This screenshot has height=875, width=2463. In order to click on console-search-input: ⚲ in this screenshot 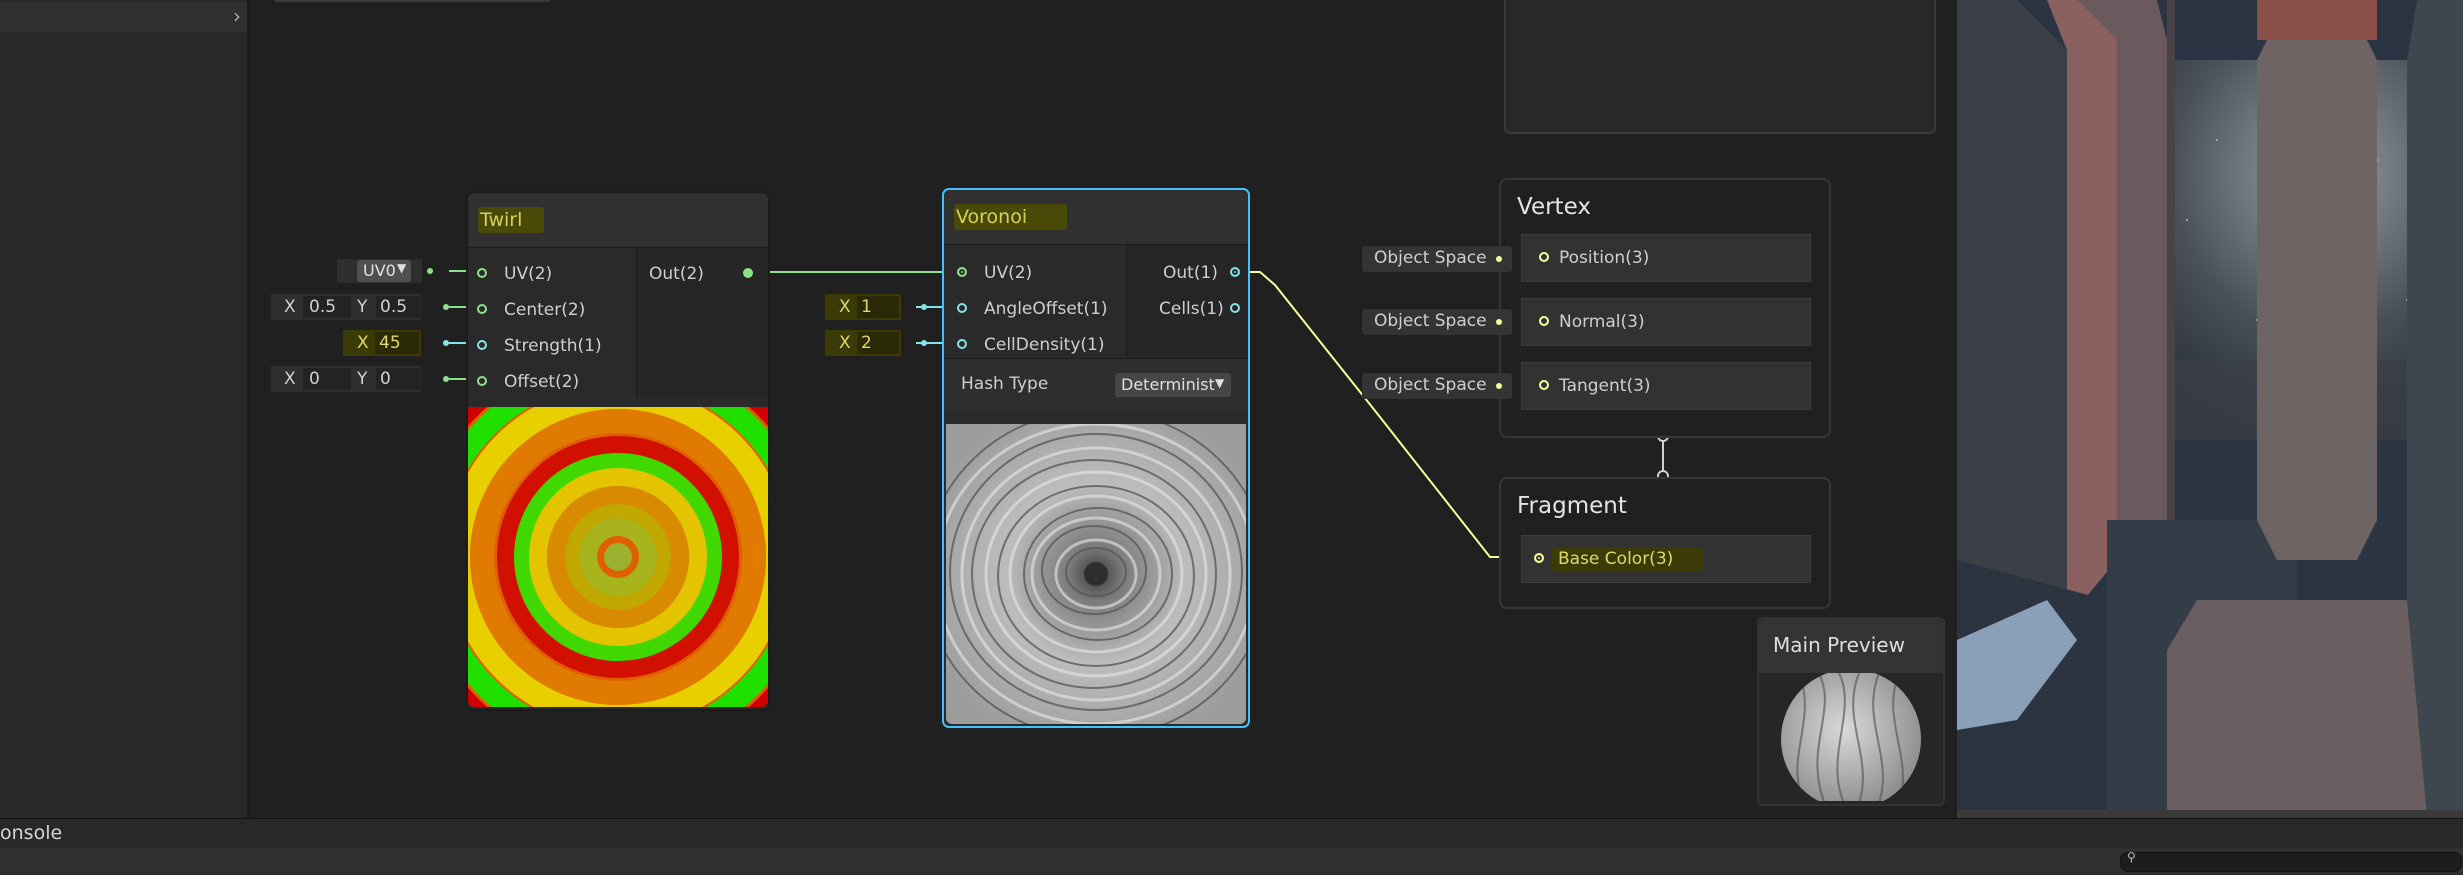, I will do `click(2291, 861)`.